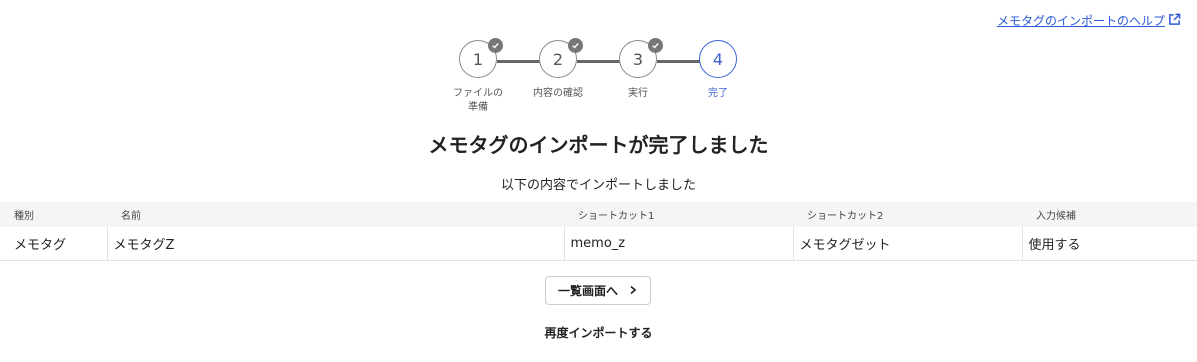  What do you see at coordinates (558, 93) in the screenshot?
I see `step-label: 内容の確認` at bounding box center [558, 93].